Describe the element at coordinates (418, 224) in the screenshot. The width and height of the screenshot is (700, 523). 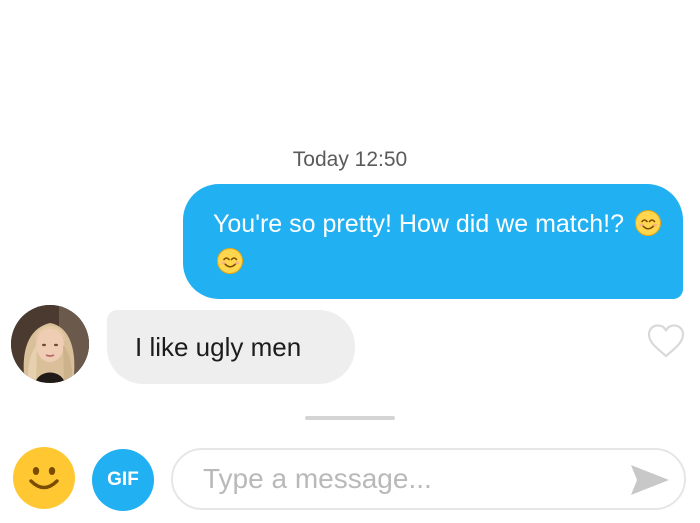
I see `outgoing-message-text: You're so pretty! How did we match!?` at that location.